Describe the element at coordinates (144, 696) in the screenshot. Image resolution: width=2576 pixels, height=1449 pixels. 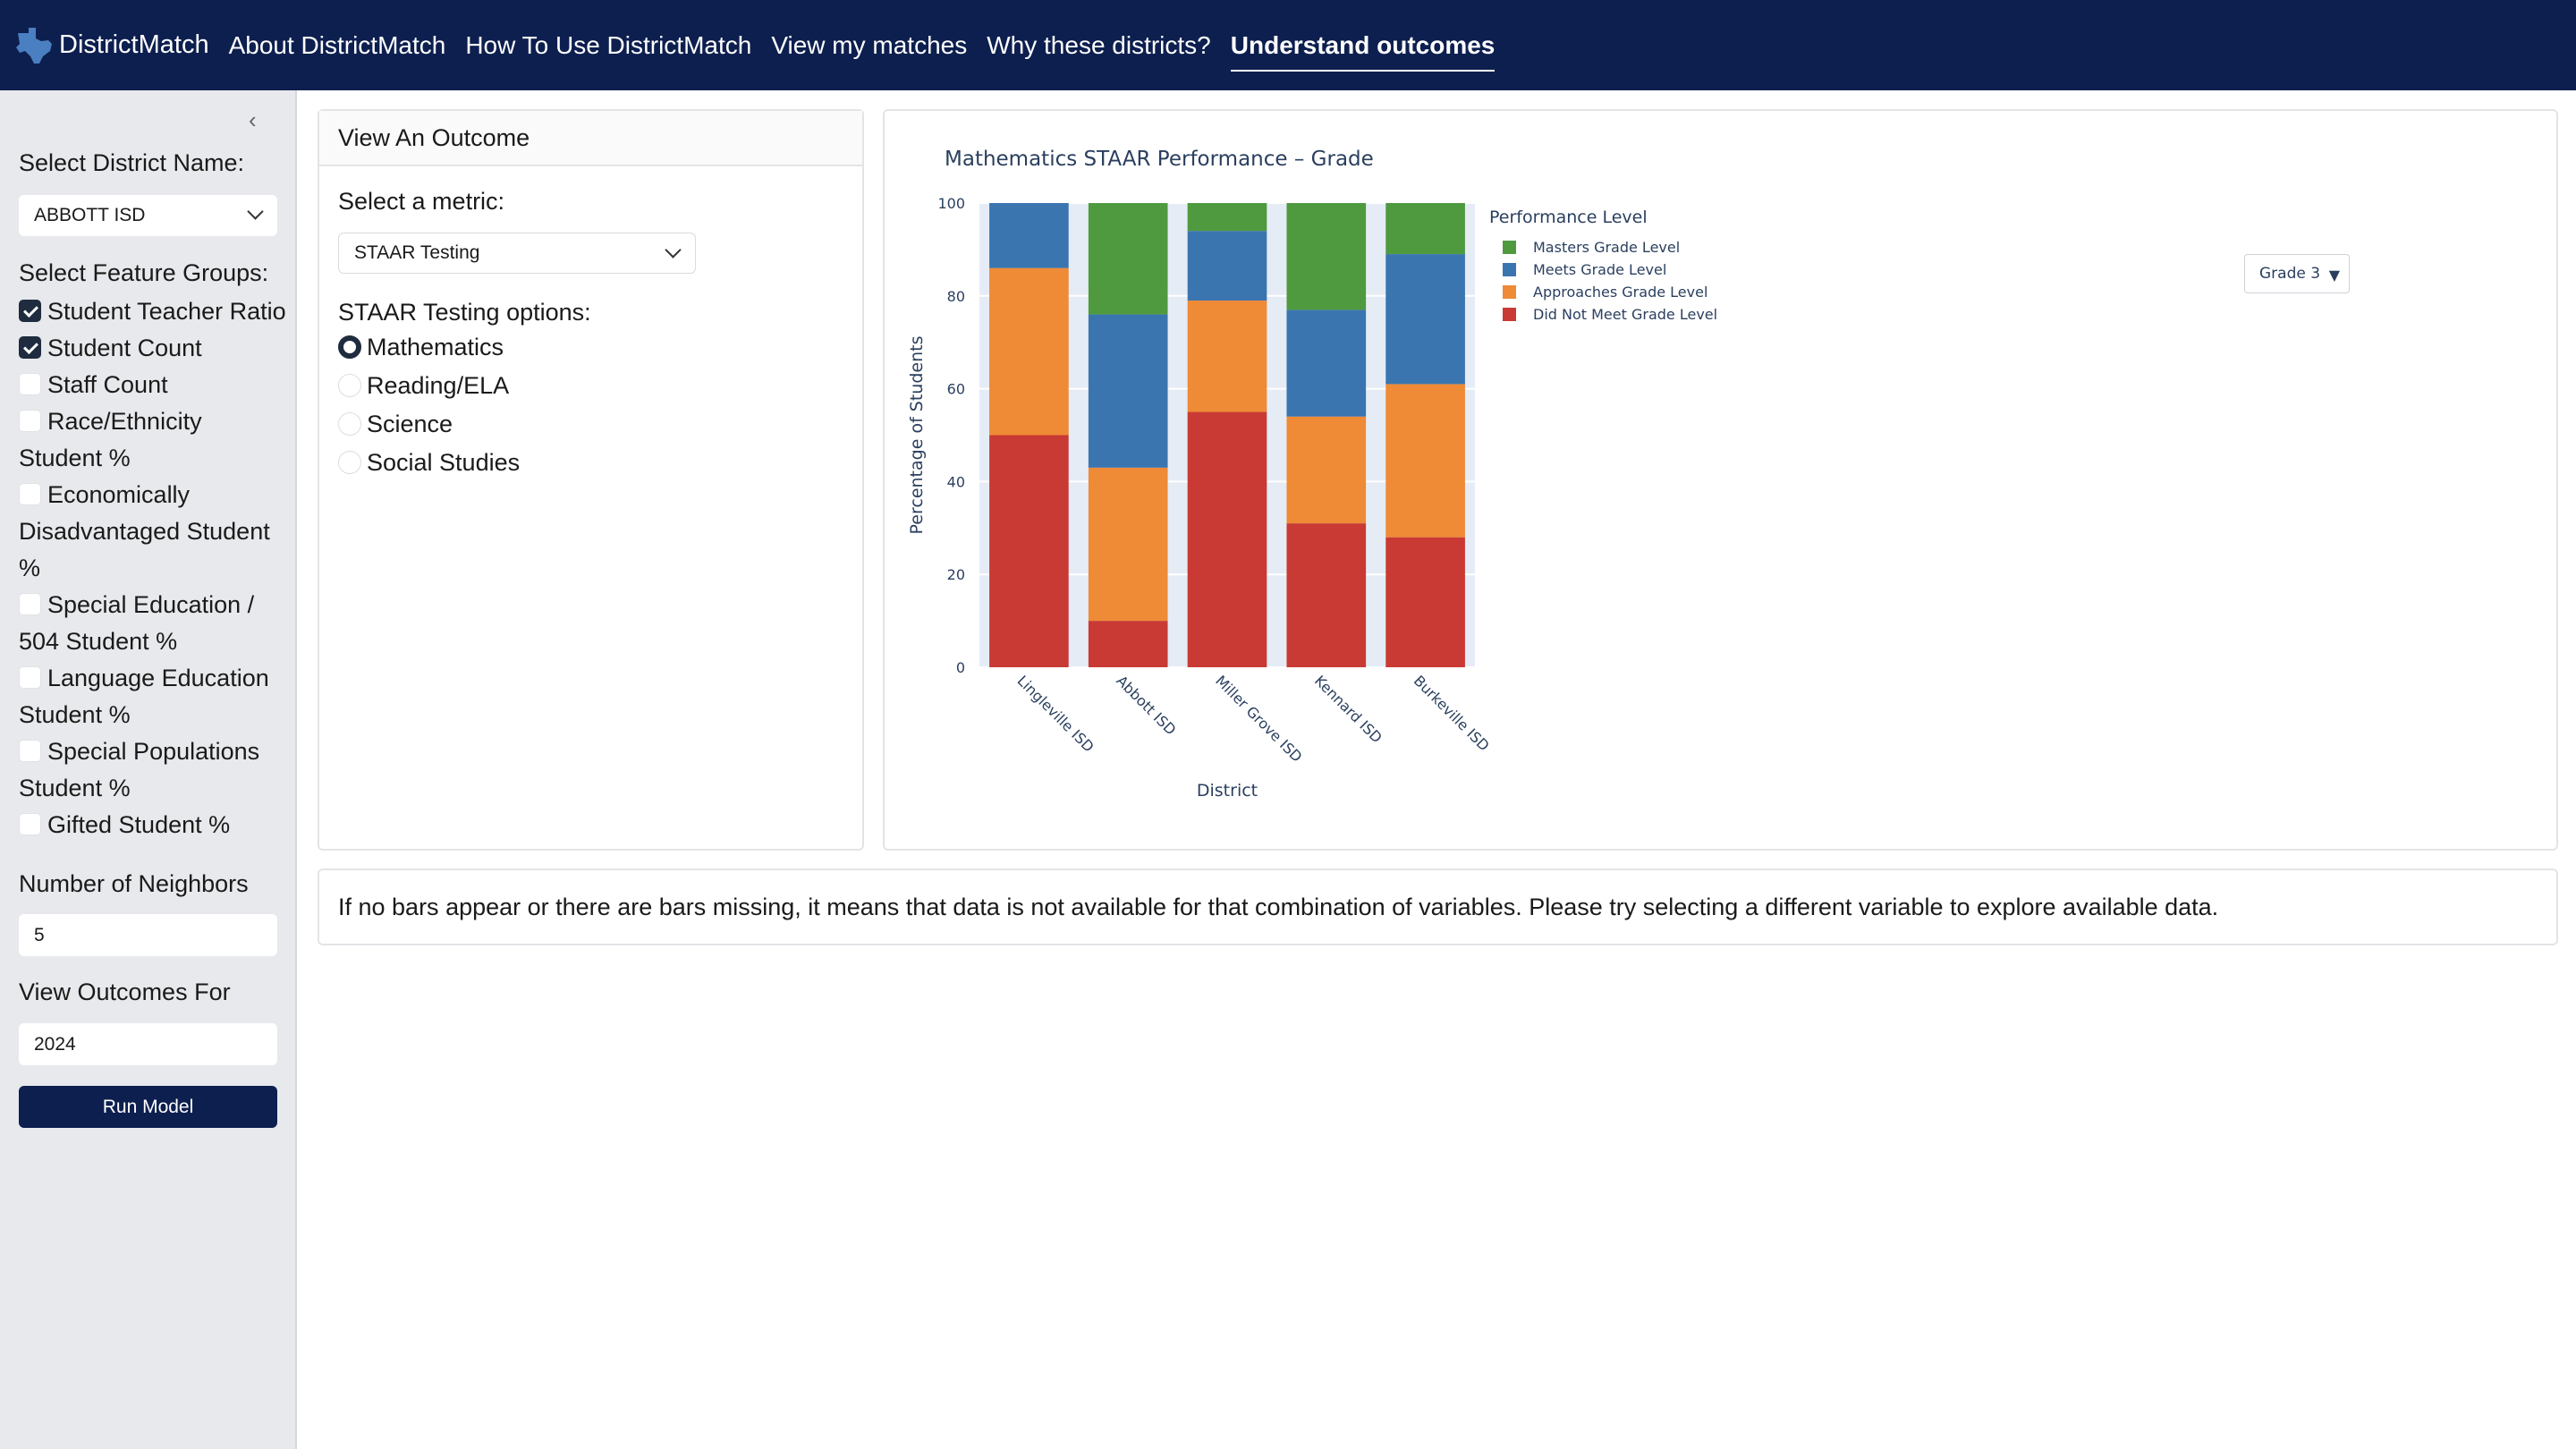
I see `feature-checkbox-label: Language Education Student %` at that location.